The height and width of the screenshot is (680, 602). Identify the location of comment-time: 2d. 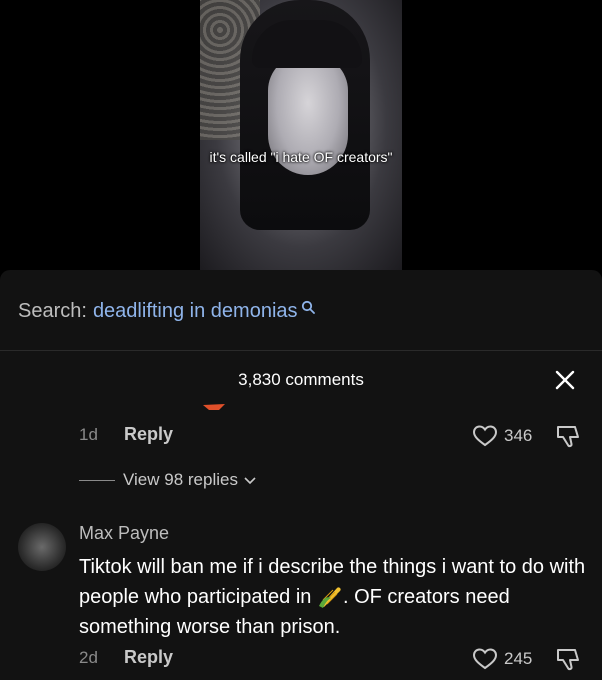
(88, 657).